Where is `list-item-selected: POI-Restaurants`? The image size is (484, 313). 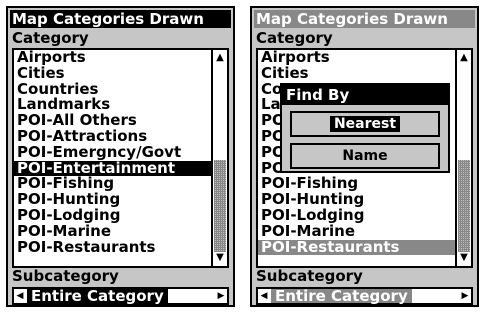 list-item-selected: POI-Restaurants is located at coordinates (356, 247).